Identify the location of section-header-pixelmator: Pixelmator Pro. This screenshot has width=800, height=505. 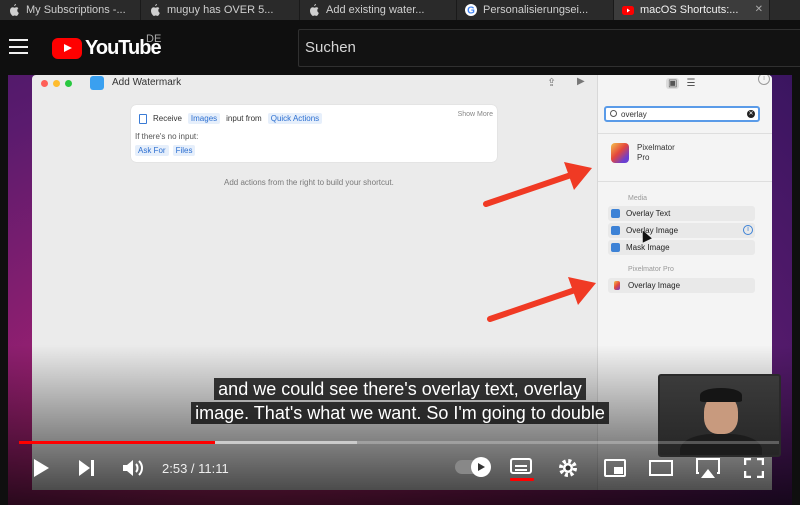
(651, 269).